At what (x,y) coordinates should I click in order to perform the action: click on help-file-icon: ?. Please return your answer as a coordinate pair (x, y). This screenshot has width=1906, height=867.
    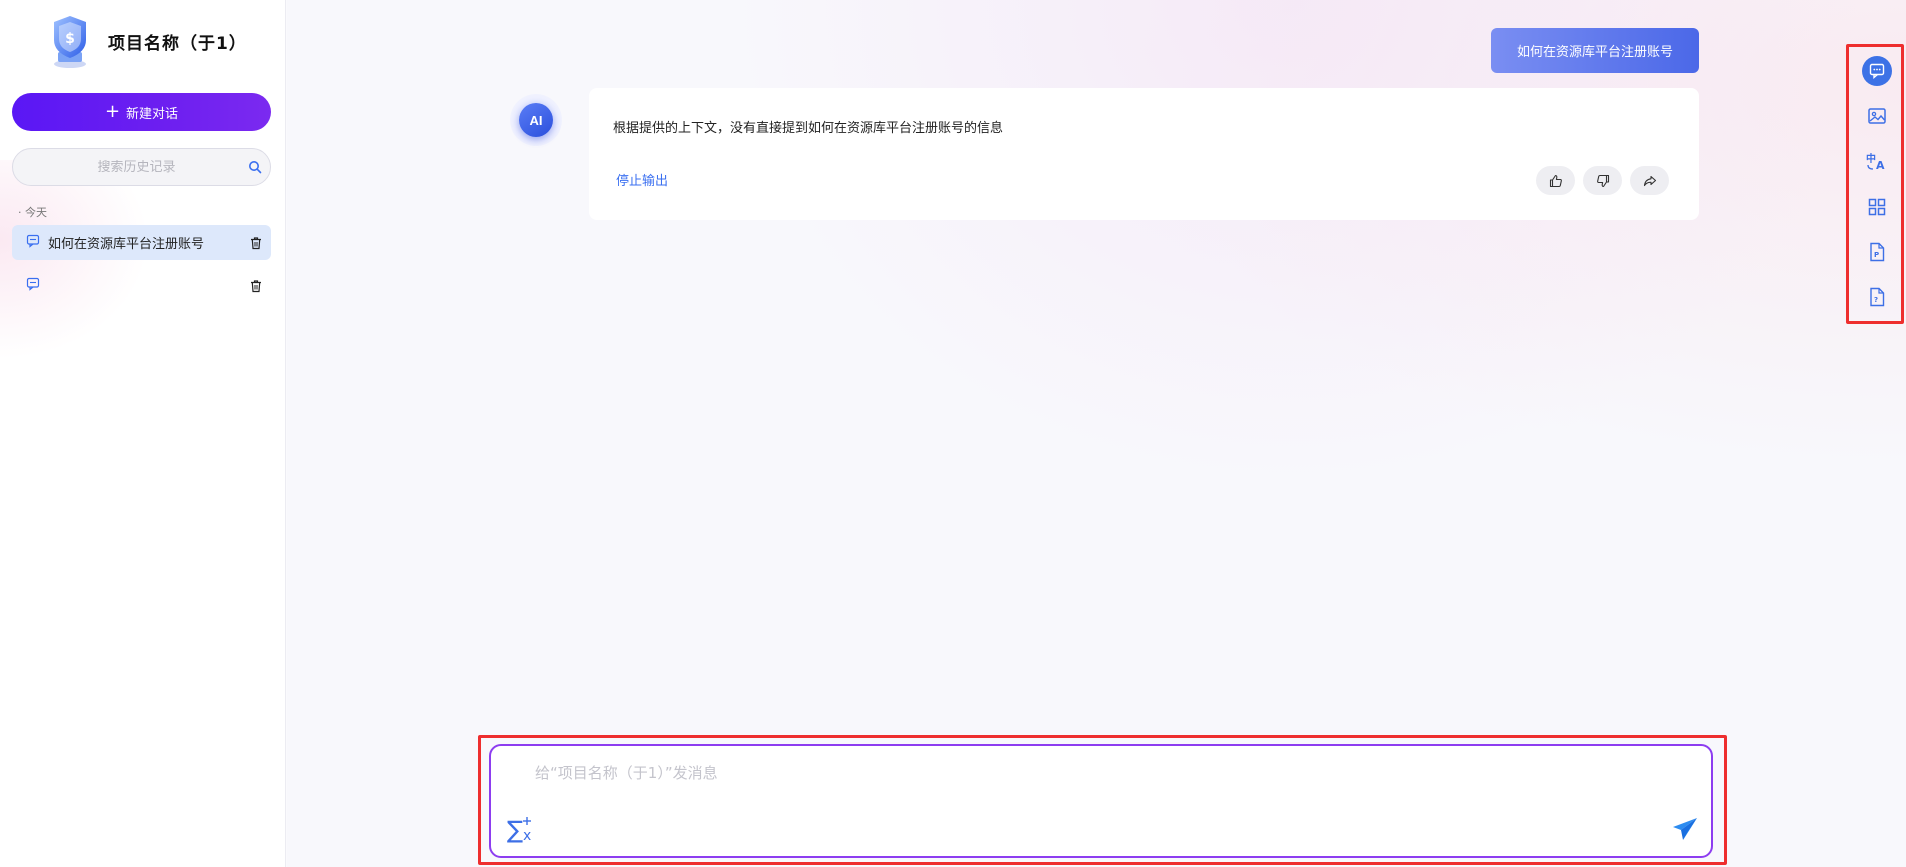
    Looking at the image, I should click on (1877, 297).